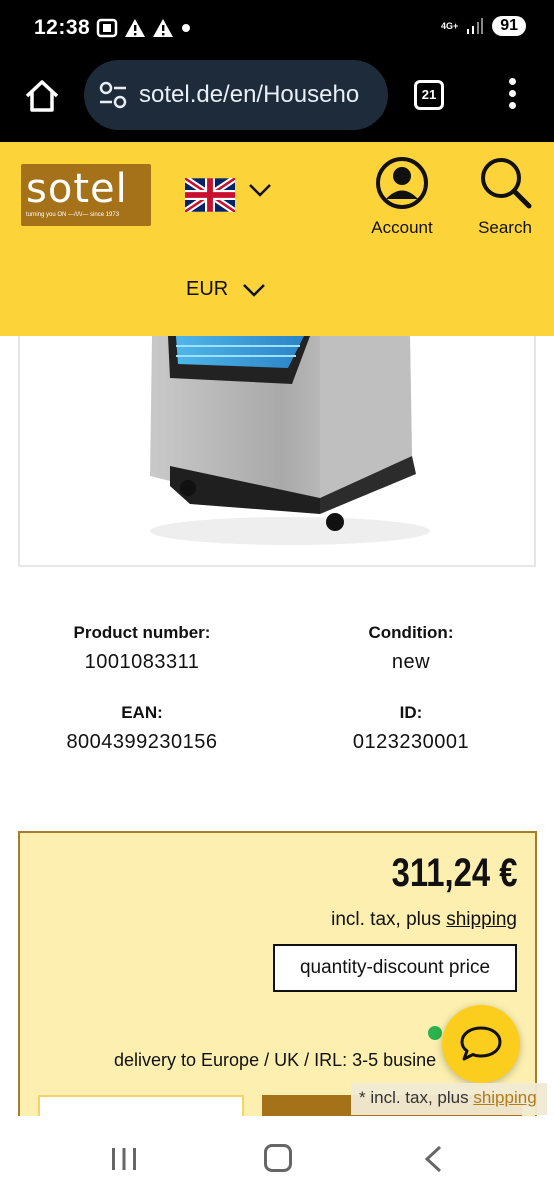 This screenshot has width=554, height=1200. I want to click on back-icon, so click(433, 1159).